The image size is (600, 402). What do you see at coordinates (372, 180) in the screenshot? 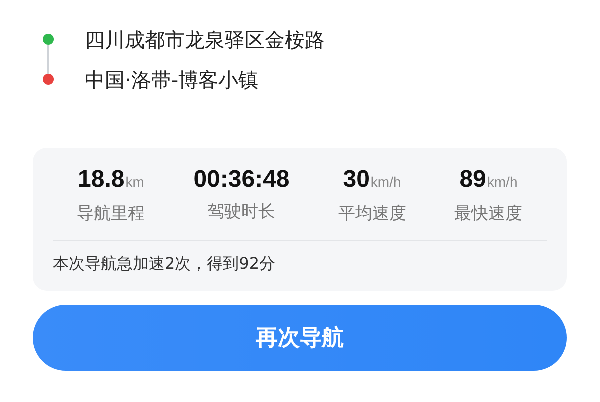
I see `stat-value: 30km/h` at bounding box center [372, 180].